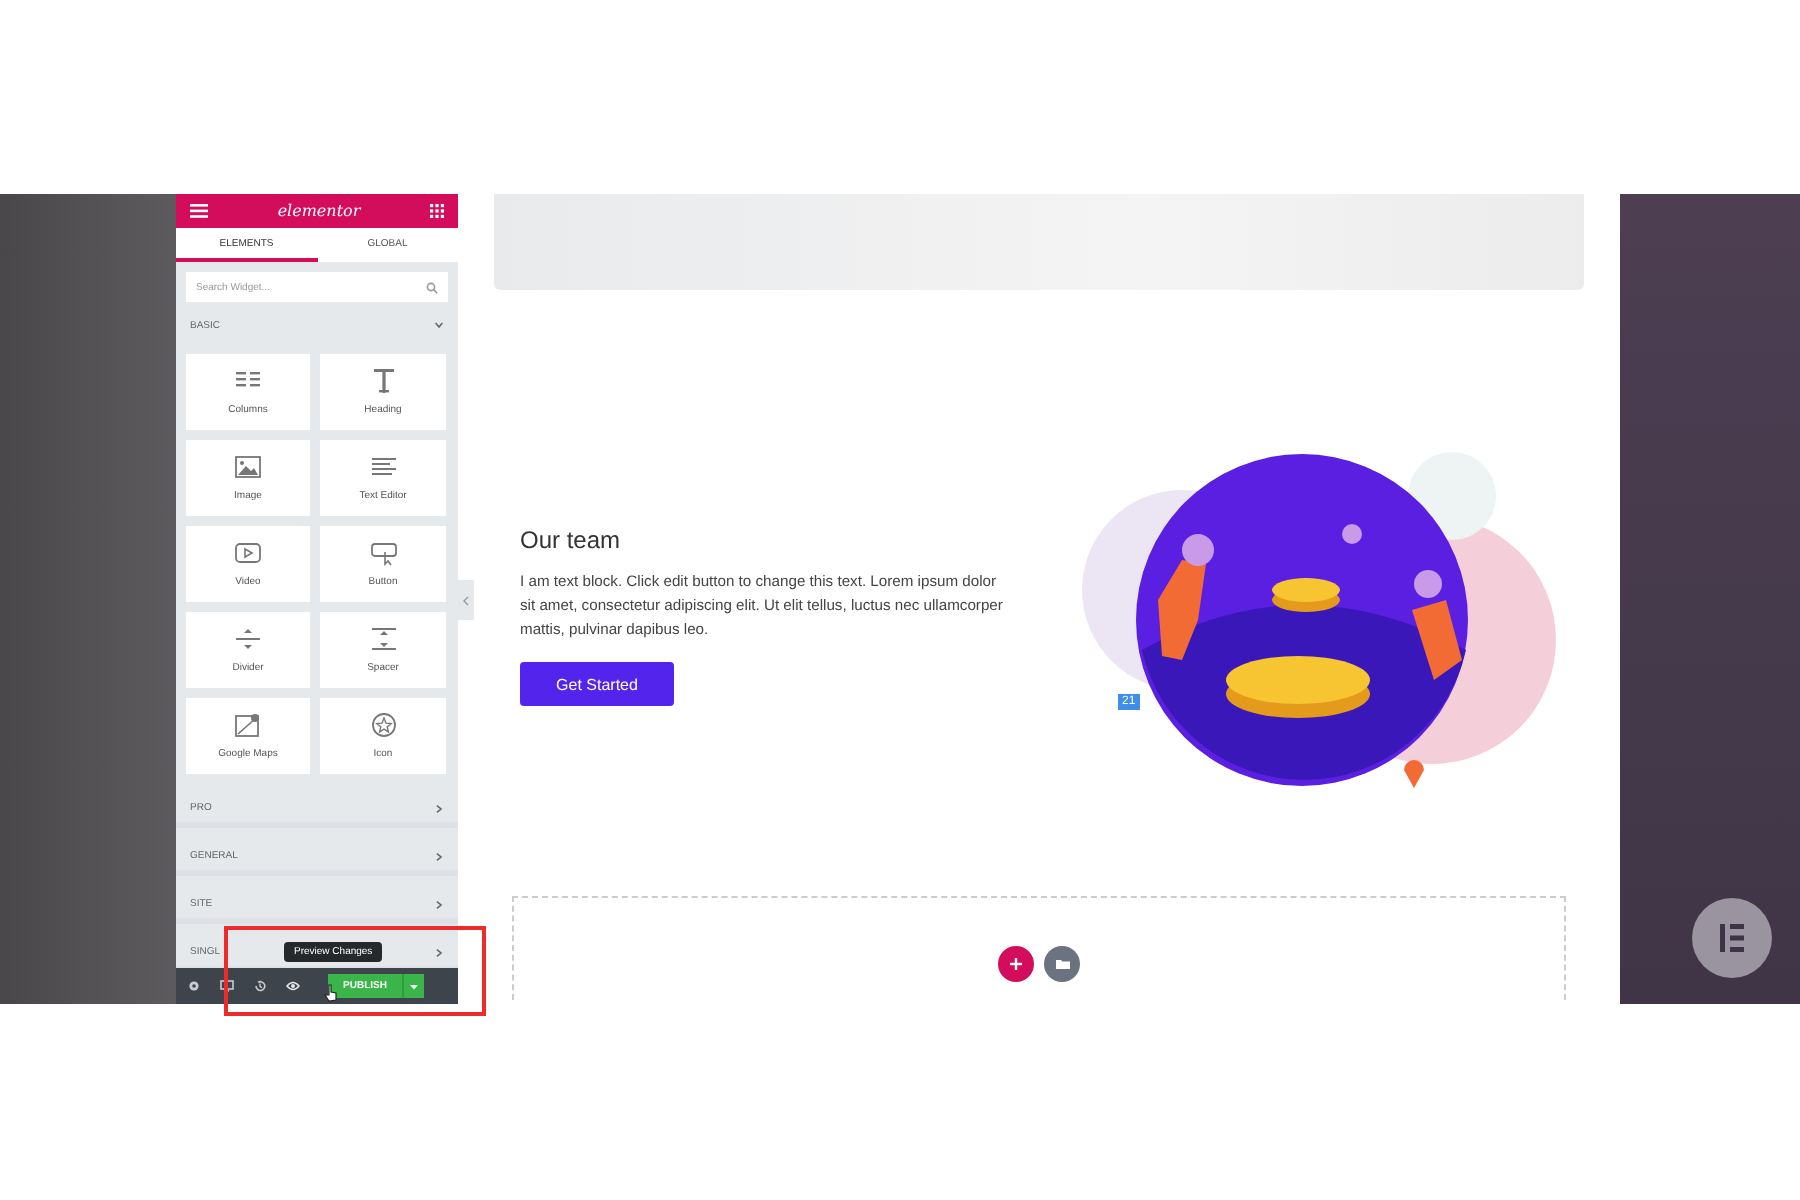 The width and height of the screenshot is (1800, 1200). Describe the element at coordinates (571, 540) in the screenshot. I see `section-heading: Our team` at that location.